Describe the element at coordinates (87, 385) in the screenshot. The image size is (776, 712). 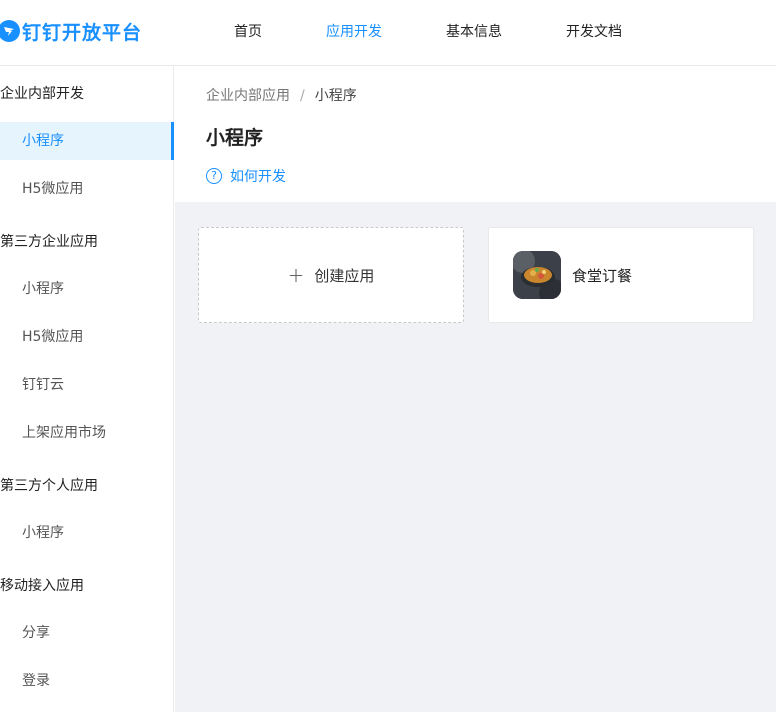
I see `sidebar-item-dingtalk-cloud: 钉钉云` at that location.